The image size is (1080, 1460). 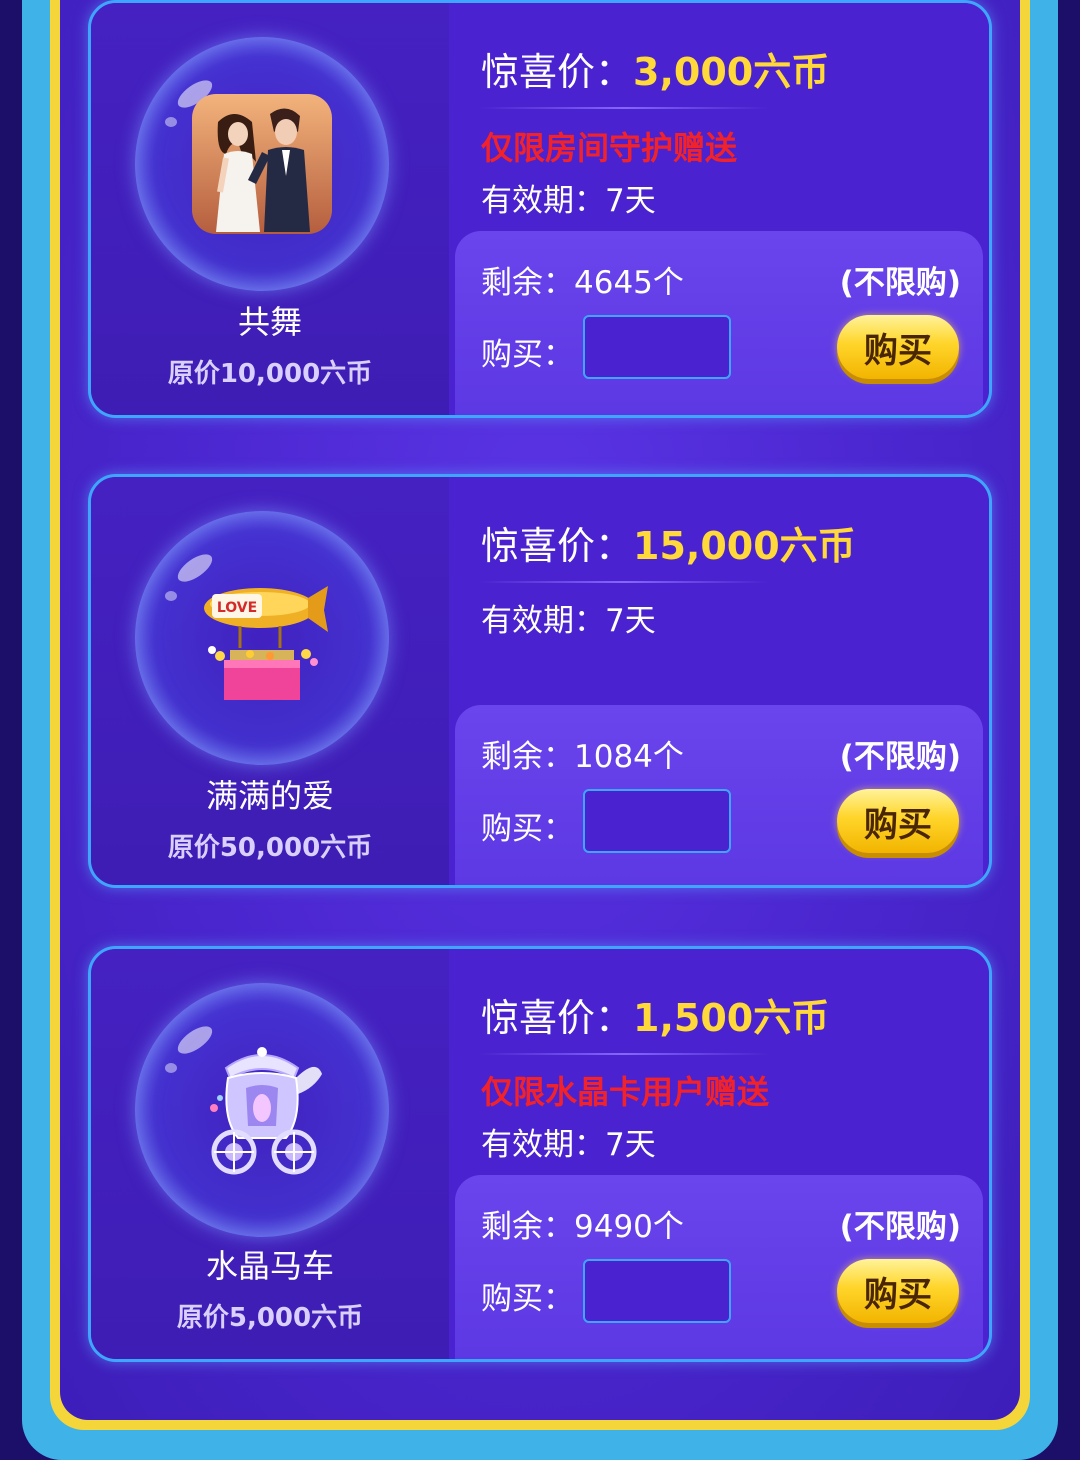 I want to click on purchase-box: 剩余：1084个 (不限购) 购买： 购买, so click(x=719, y=795).